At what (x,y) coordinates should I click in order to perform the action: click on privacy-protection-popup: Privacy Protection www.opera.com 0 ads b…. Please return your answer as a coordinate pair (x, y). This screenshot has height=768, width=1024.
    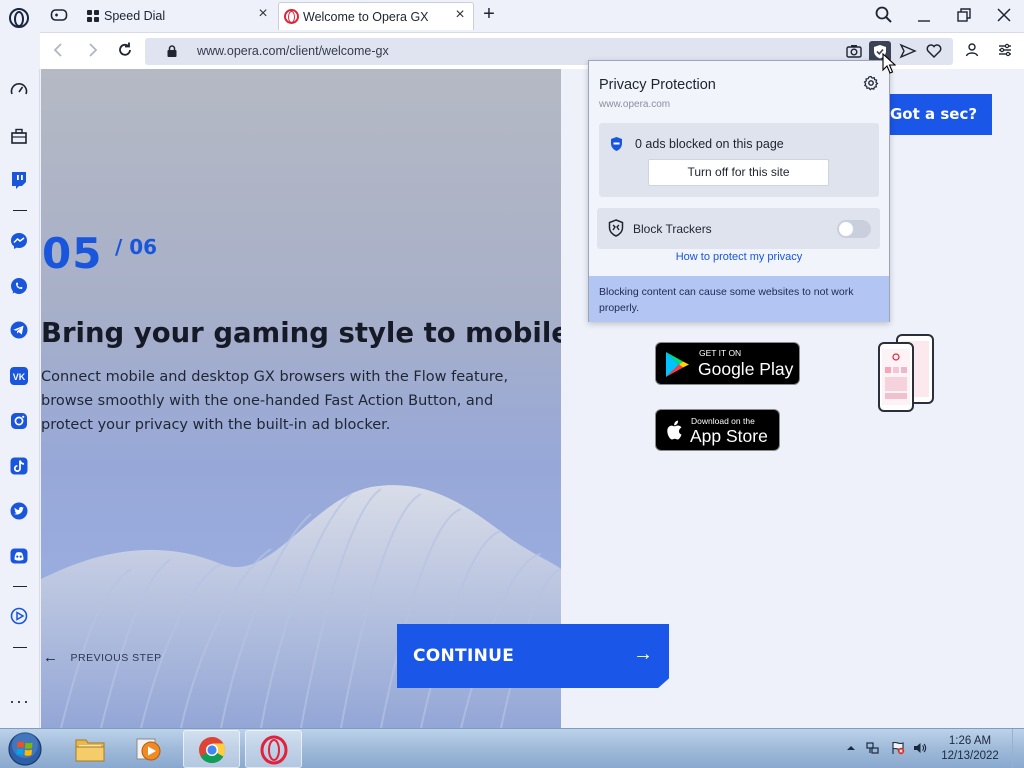
    Looking at the image, I should click on (739, 191).